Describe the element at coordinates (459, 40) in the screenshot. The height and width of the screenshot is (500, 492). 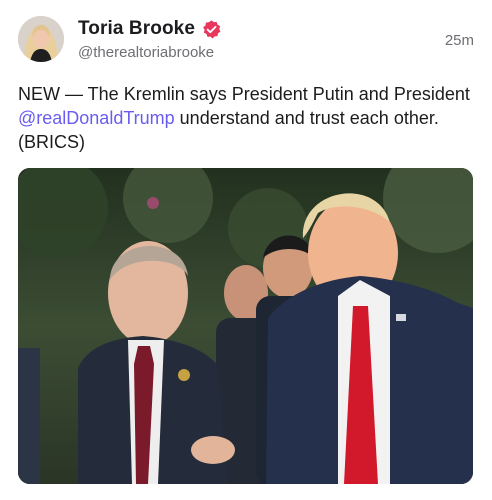
I see `post-timestamp: 25m` at that location.